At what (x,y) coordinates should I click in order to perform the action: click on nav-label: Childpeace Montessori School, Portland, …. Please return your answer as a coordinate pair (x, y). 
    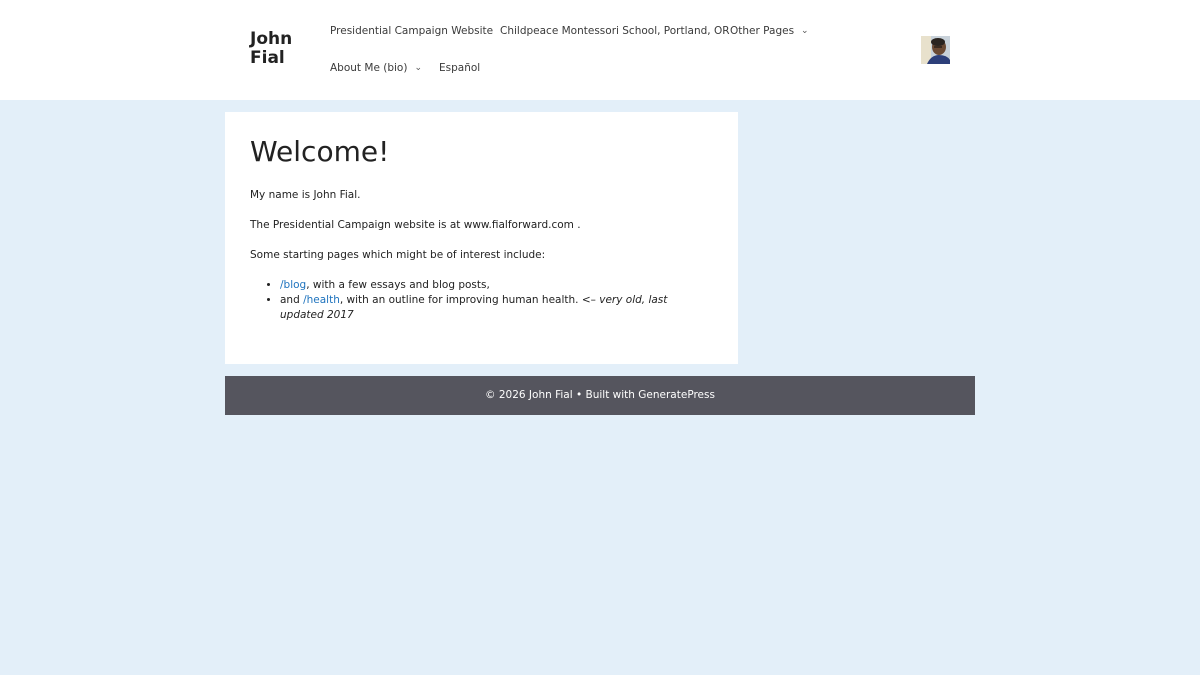
    Looking at the image, I should click on (615, 31).